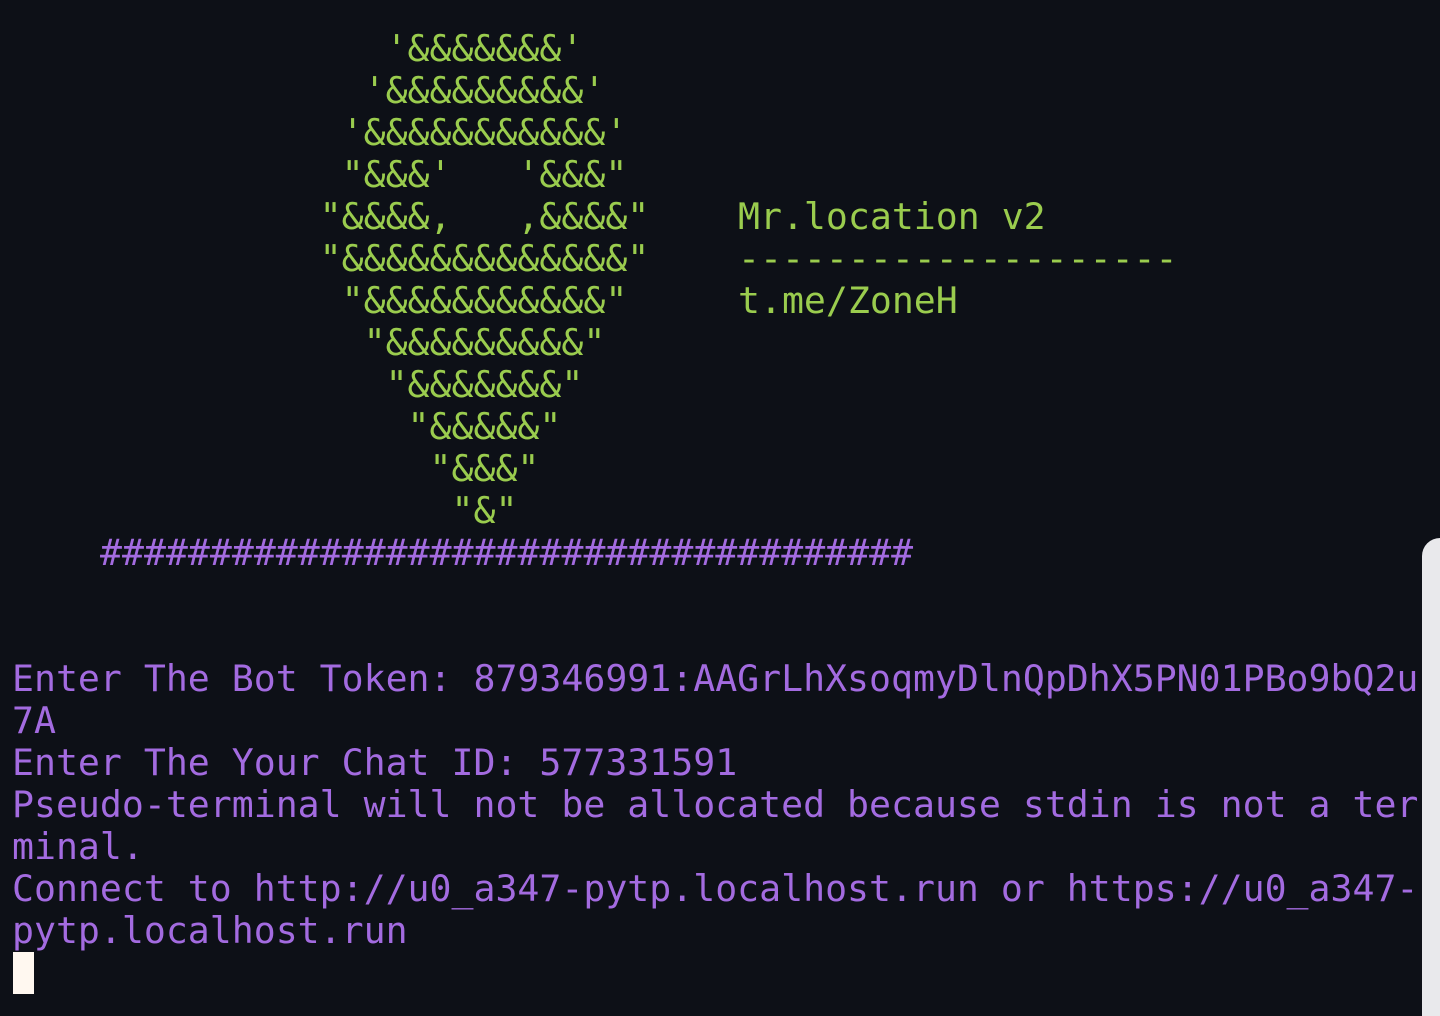 The width and height of the screenshot is (1440, 1016). Describe the element at coordinates (309, 90) in the screenshot. I see `art-line: '&&&&&&&&&'` at that location.